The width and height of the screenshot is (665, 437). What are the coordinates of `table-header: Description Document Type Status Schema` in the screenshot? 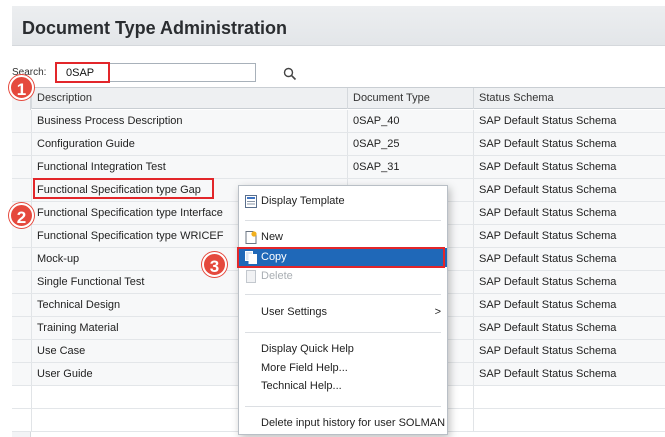 It's located at (338, 98).